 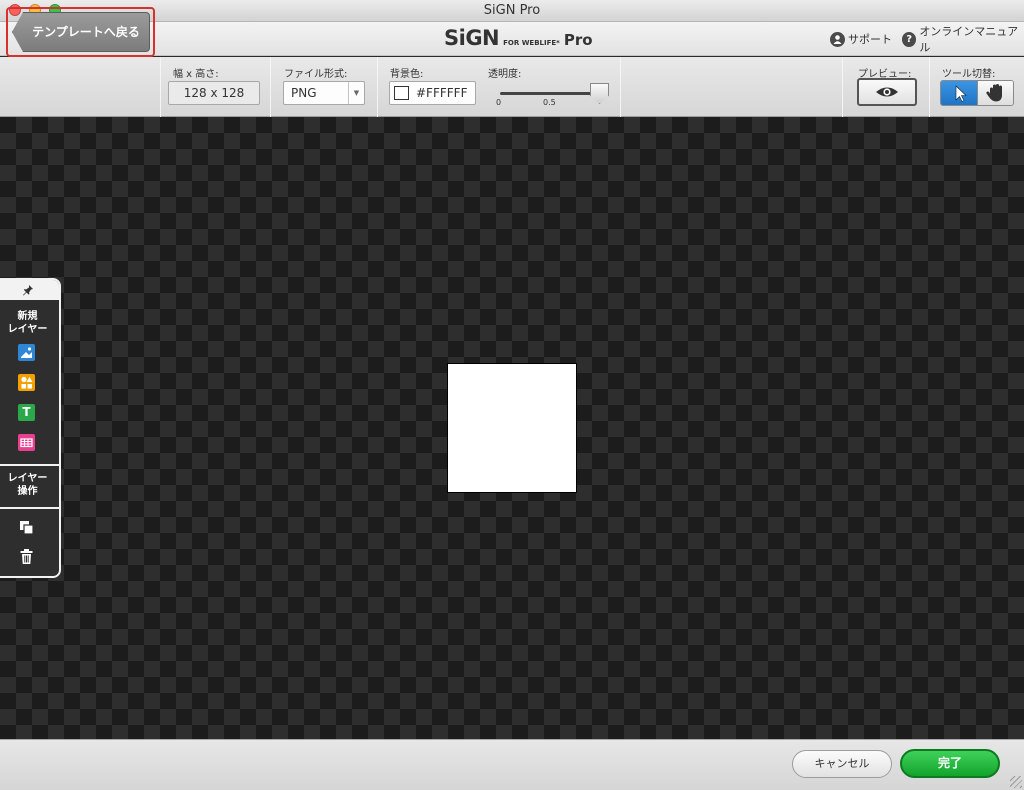 I want to click on background-color-label: 背景色:, so click(x=407, y=74).